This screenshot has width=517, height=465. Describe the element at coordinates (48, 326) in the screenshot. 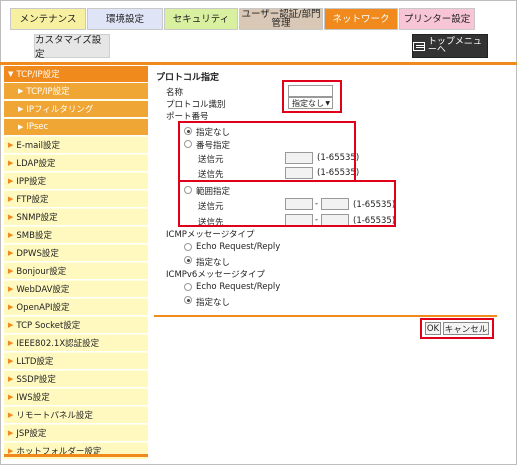

I see `sidebar-item-label: TCP Socket設定` at that location.